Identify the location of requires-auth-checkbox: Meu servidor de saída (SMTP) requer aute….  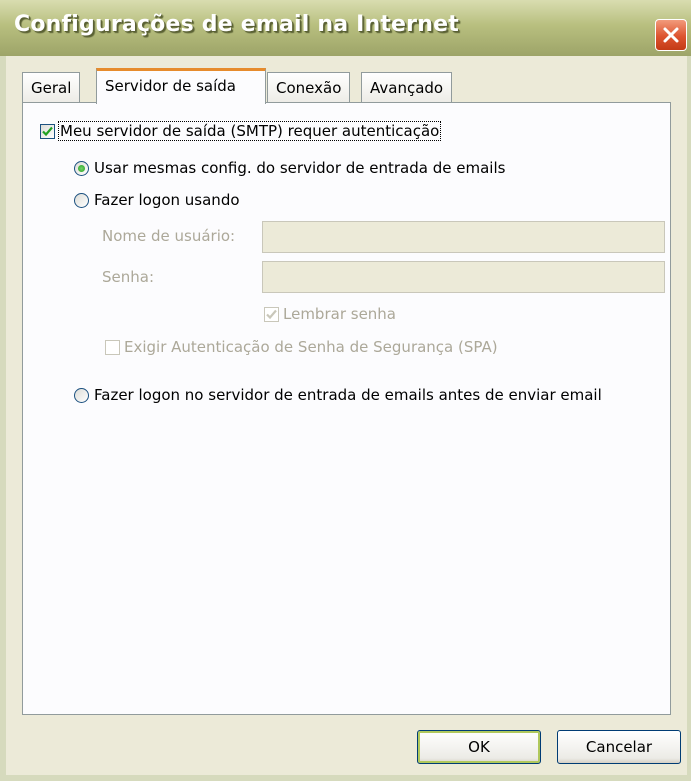
(241, 131).